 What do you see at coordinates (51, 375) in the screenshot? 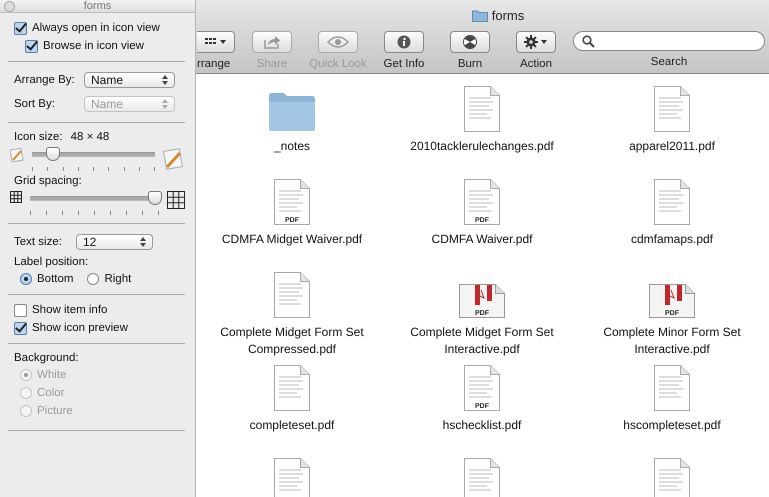
I see `radio-label: White` at bounding box center [51, 375].